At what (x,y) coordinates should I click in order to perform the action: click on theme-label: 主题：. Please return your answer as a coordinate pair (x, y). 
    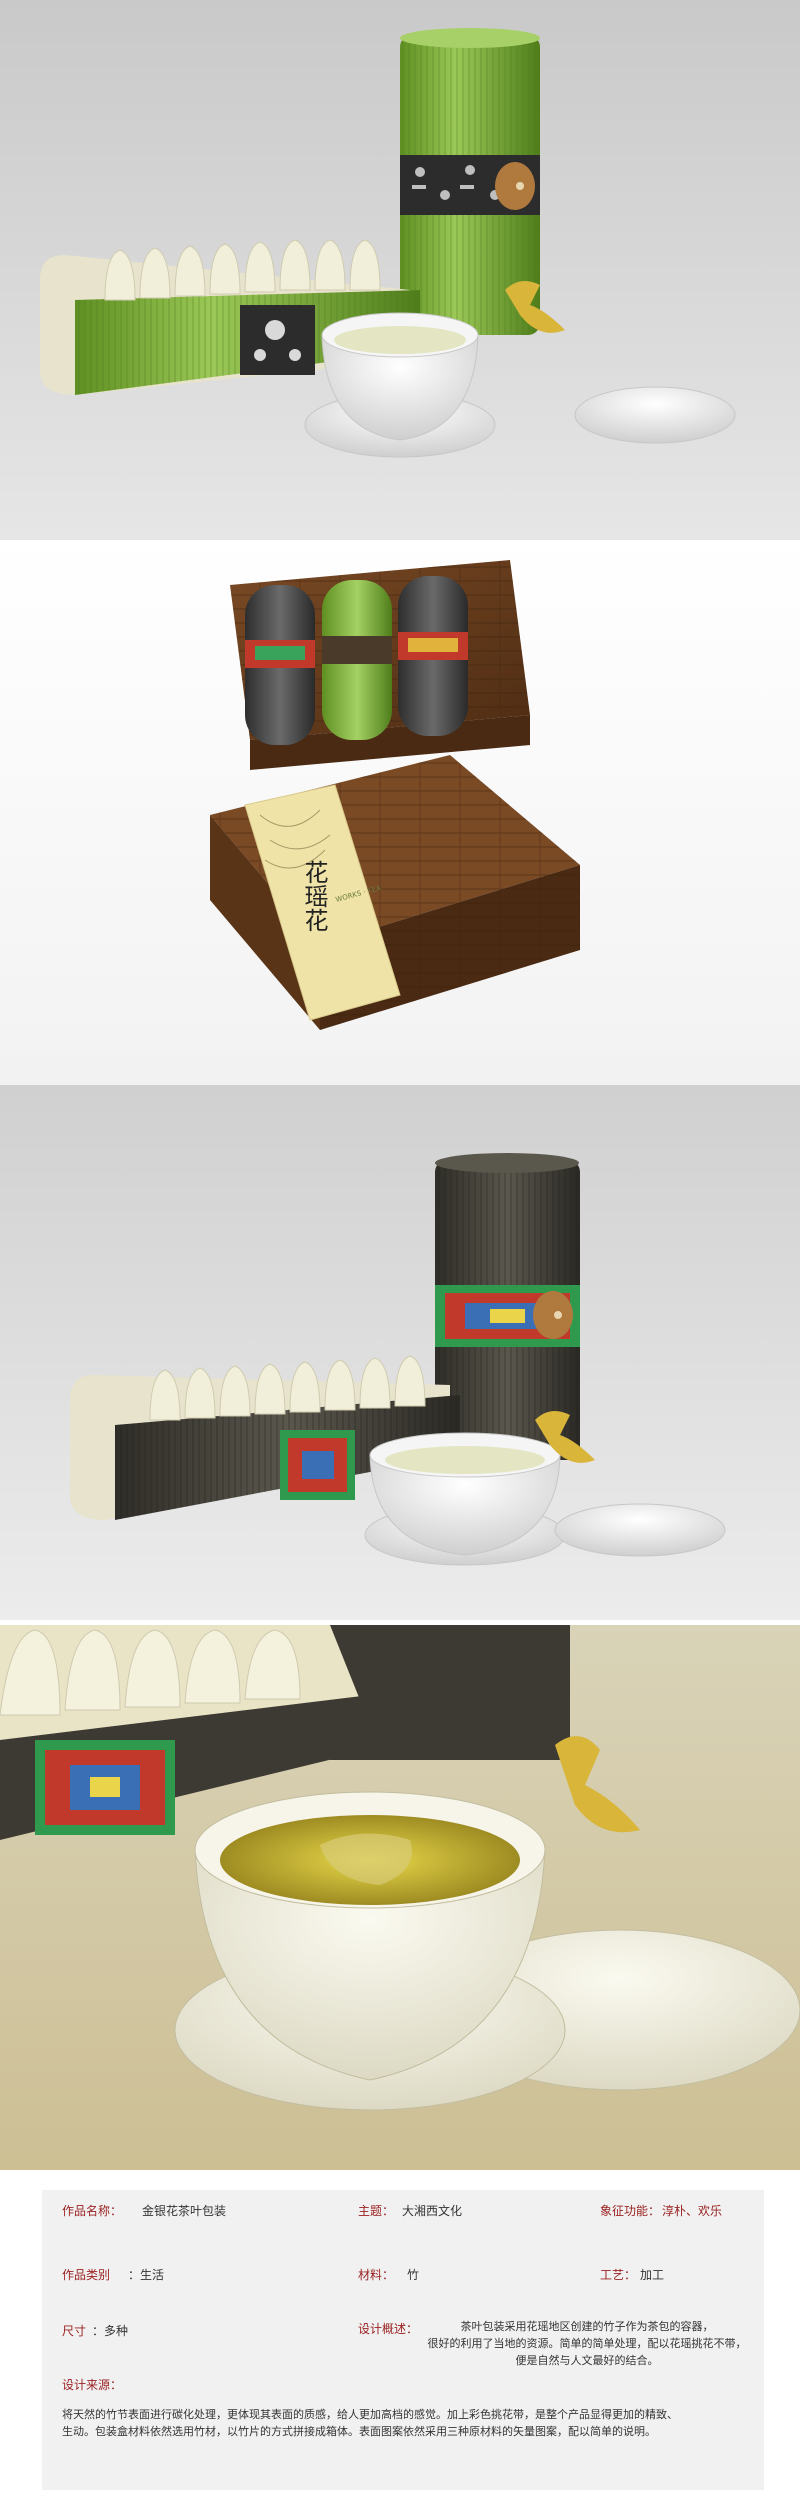
    Looking at the image, I should click on (376, 2211).